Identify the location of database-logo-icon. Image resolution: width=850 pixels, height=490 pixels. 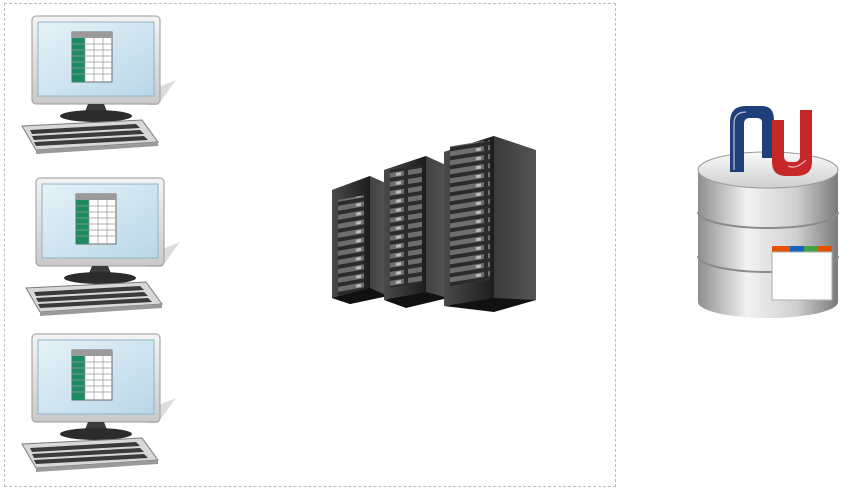
(768, 212).